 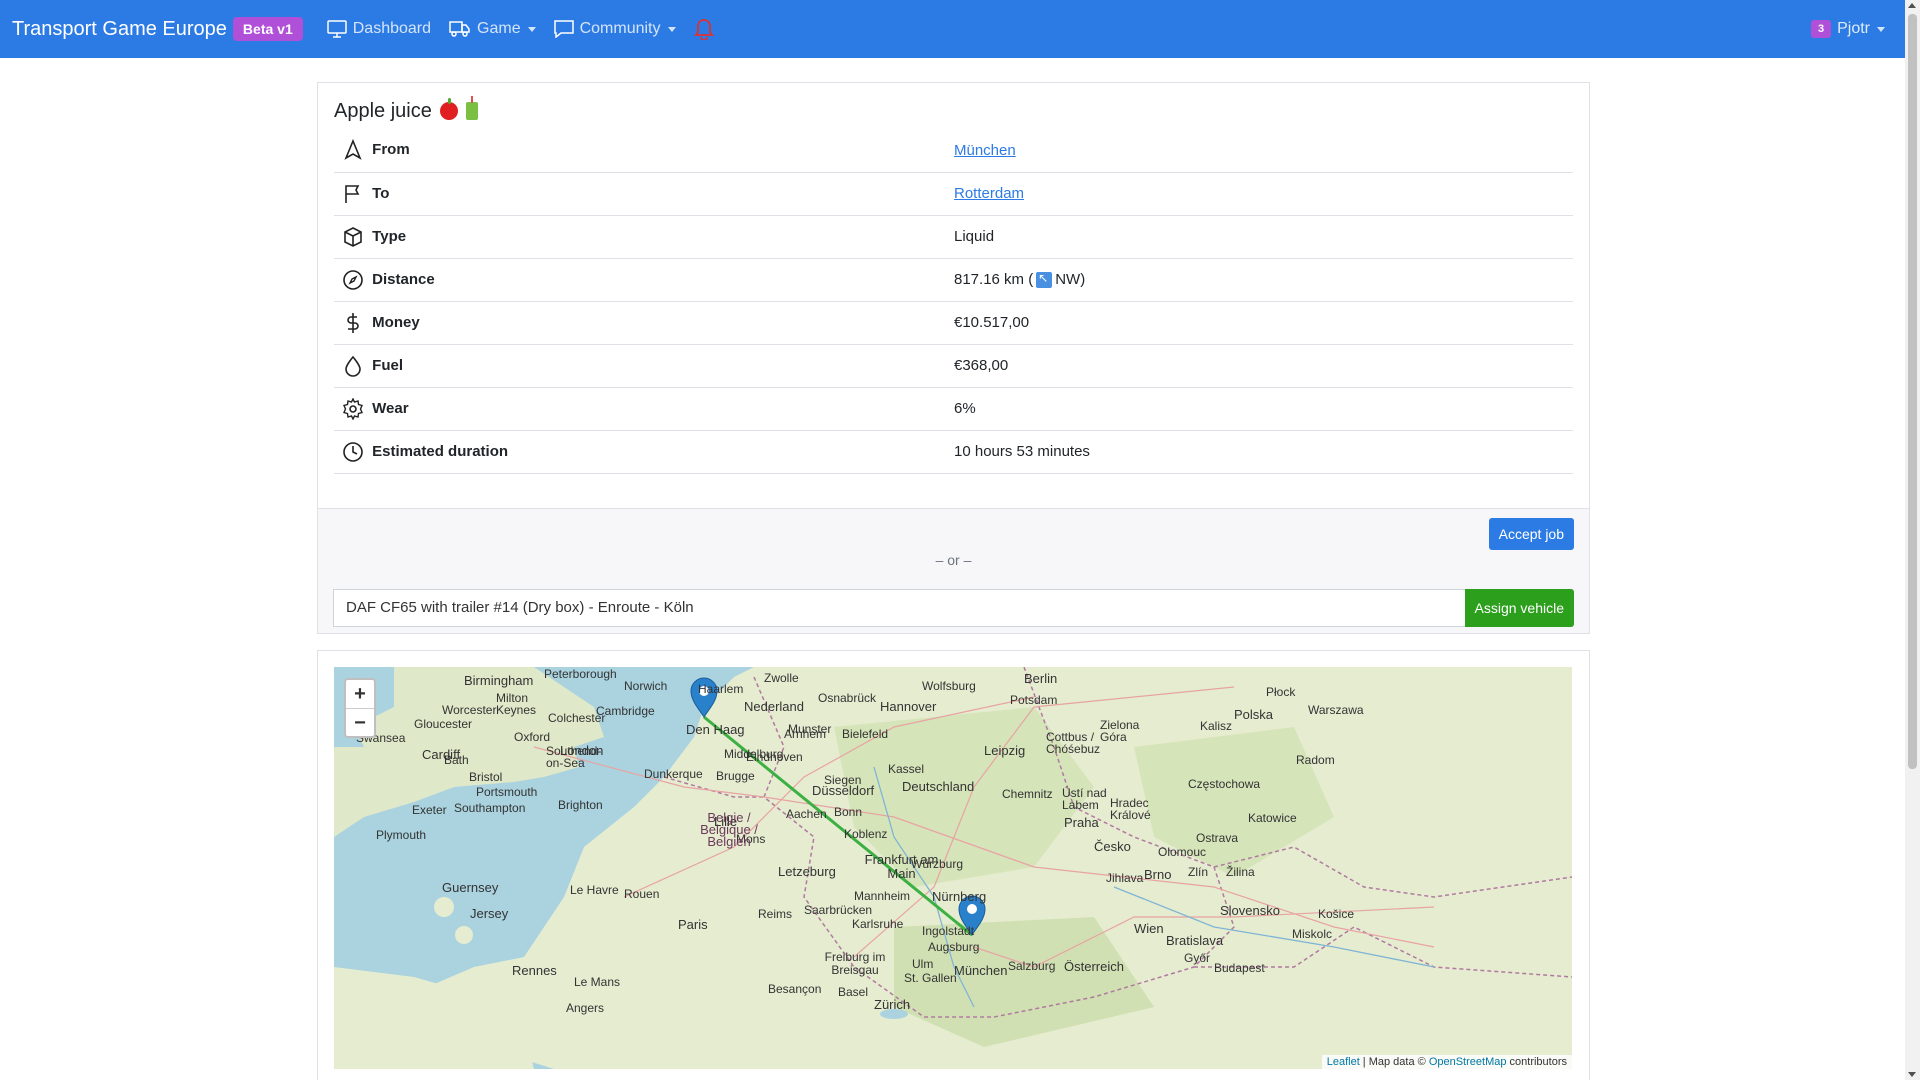 I want to click on openstreetmap-link: OpenStreetMap, so click(x=1468, y=1062).